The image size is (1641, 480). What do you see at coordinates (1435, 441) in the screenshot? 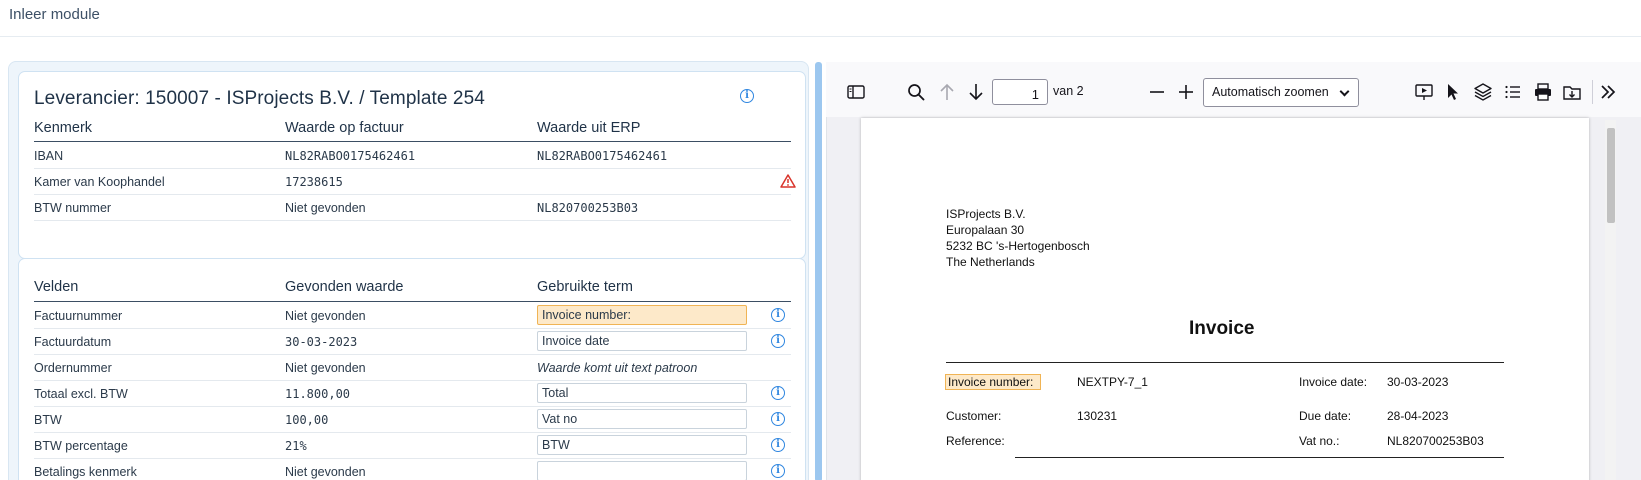
I see `vat-value: NL820700253B03` at bounding box center [1435, 441].